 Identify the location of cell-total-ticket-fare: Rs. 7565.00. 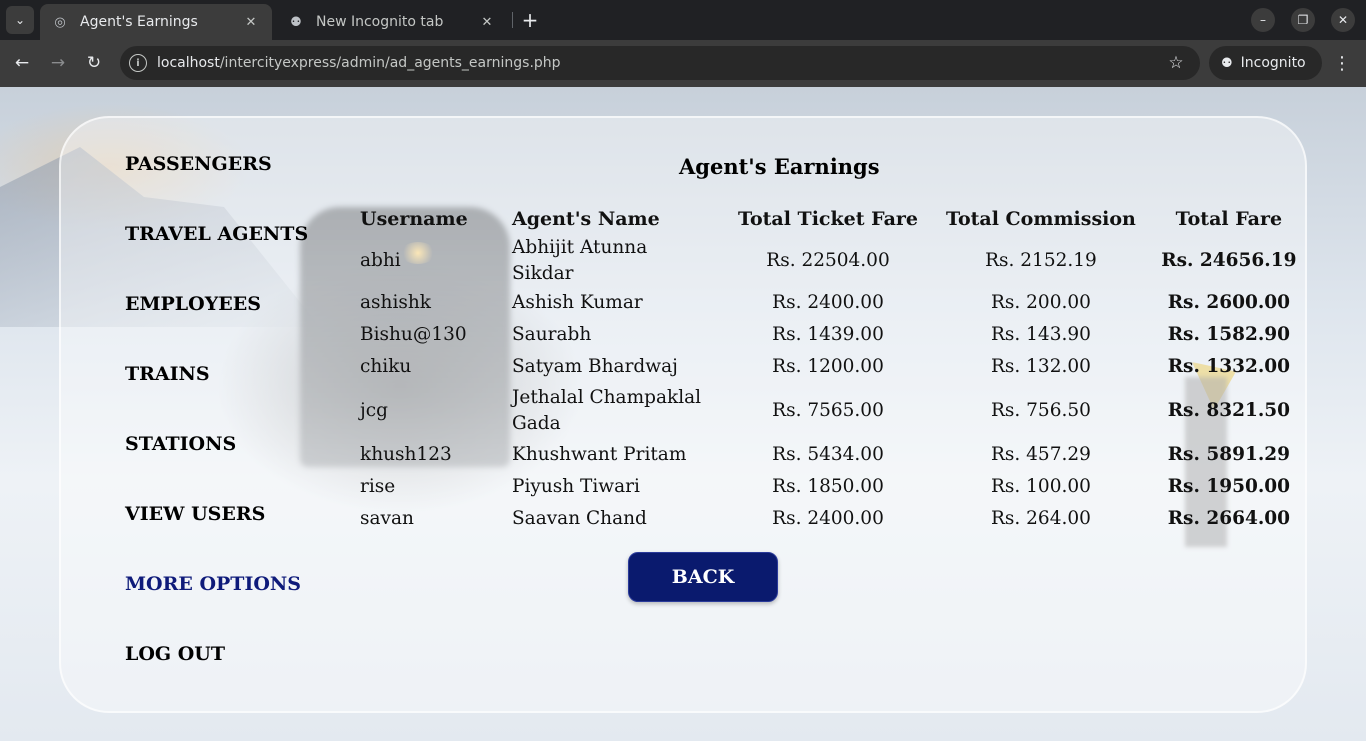
(828, 410).